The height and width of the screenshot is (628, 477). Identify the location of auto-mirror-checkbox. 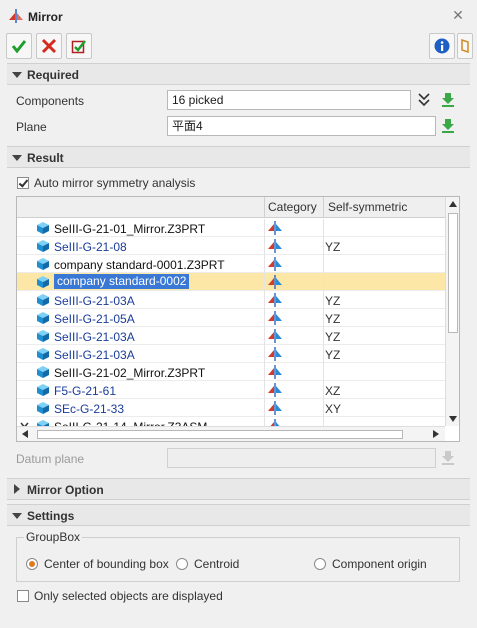
(23, 183).